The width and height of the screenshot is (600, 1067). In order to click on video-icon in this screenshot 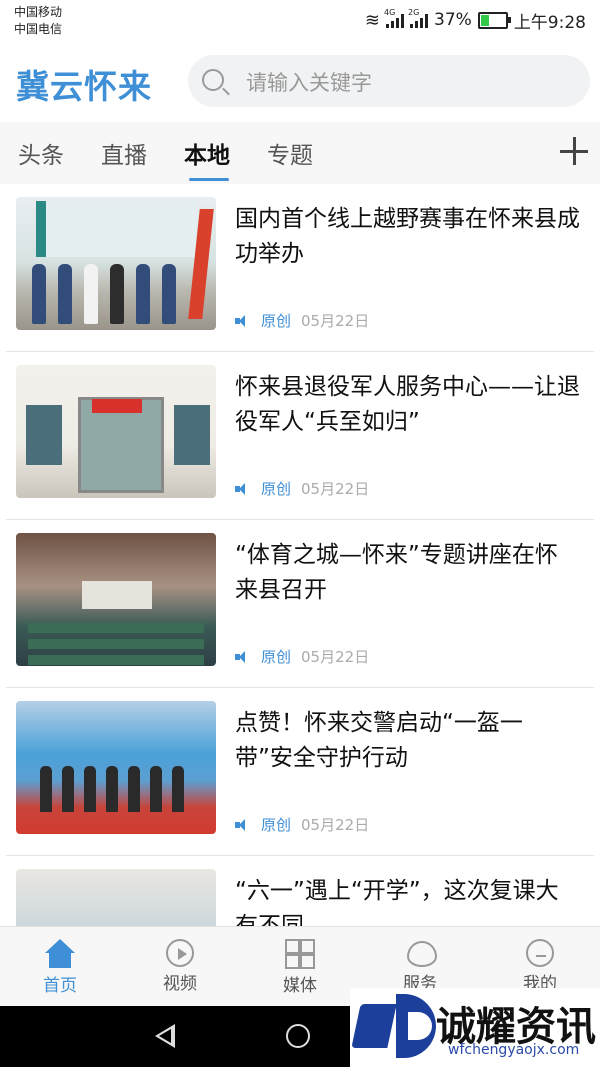, I will do `click(180, 953)`.